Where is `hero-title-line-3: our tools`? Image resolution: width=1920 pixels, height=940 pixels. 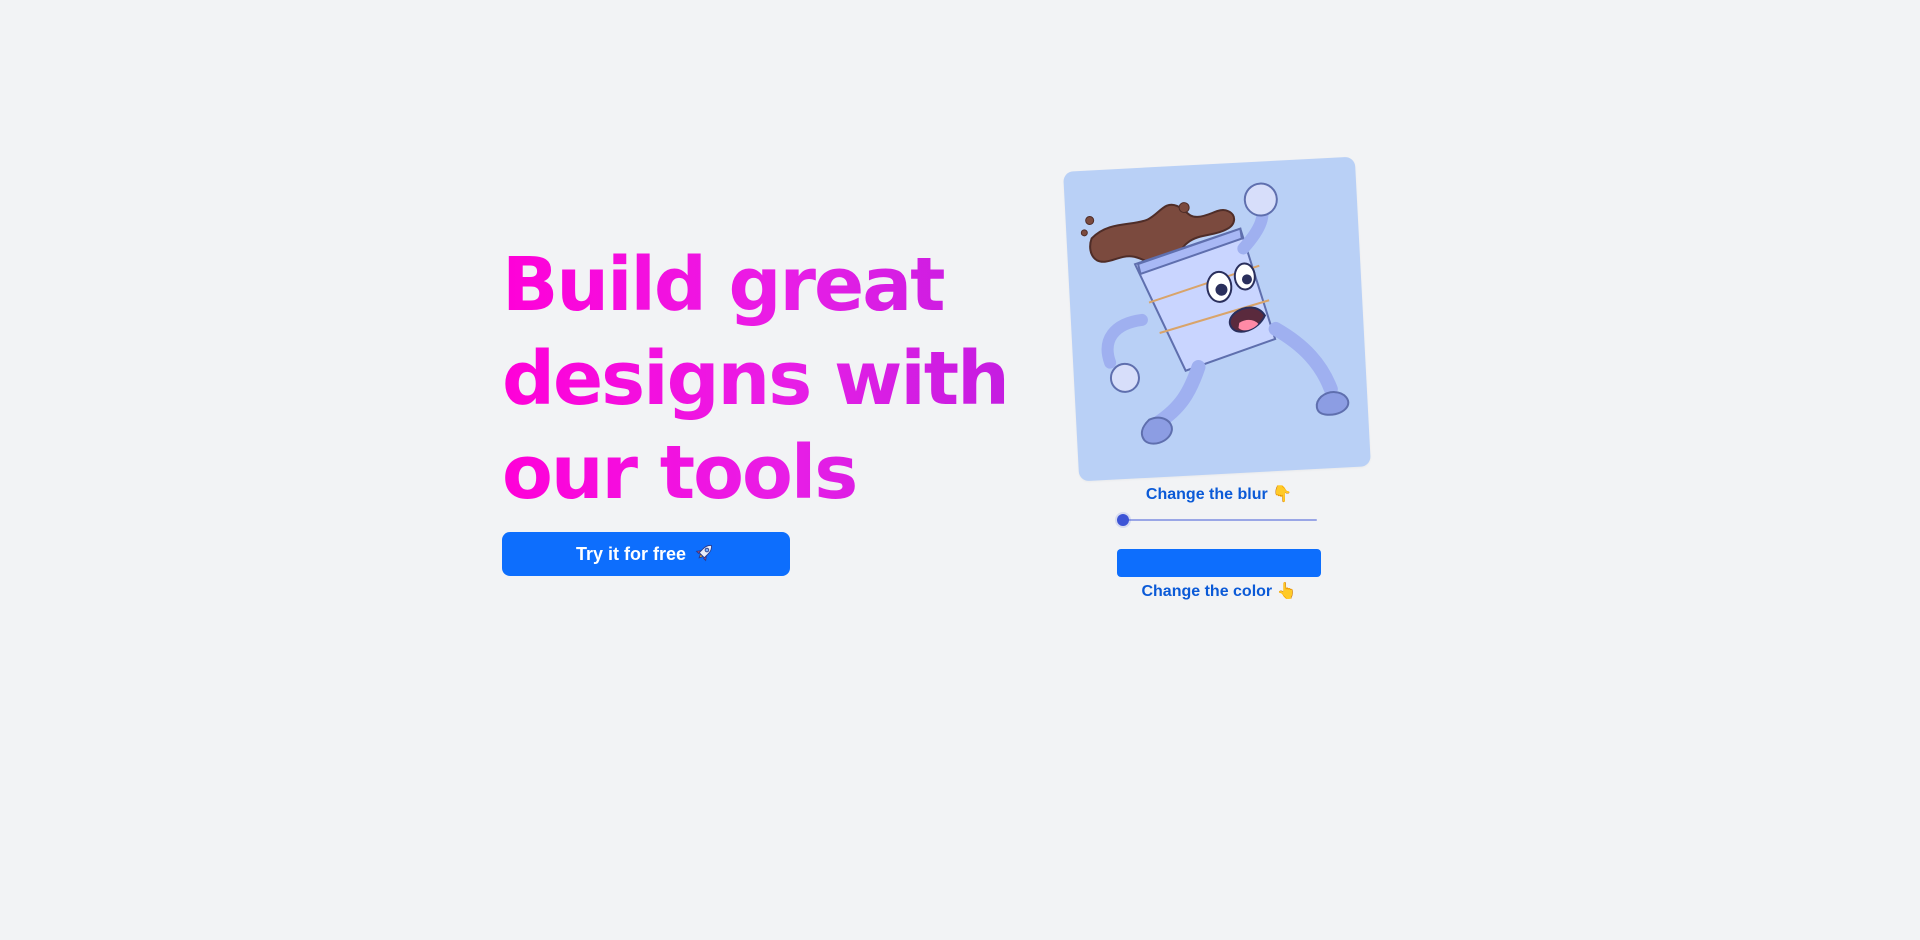
hero-title-line-3: our tools is located at coordinates (679, 473).